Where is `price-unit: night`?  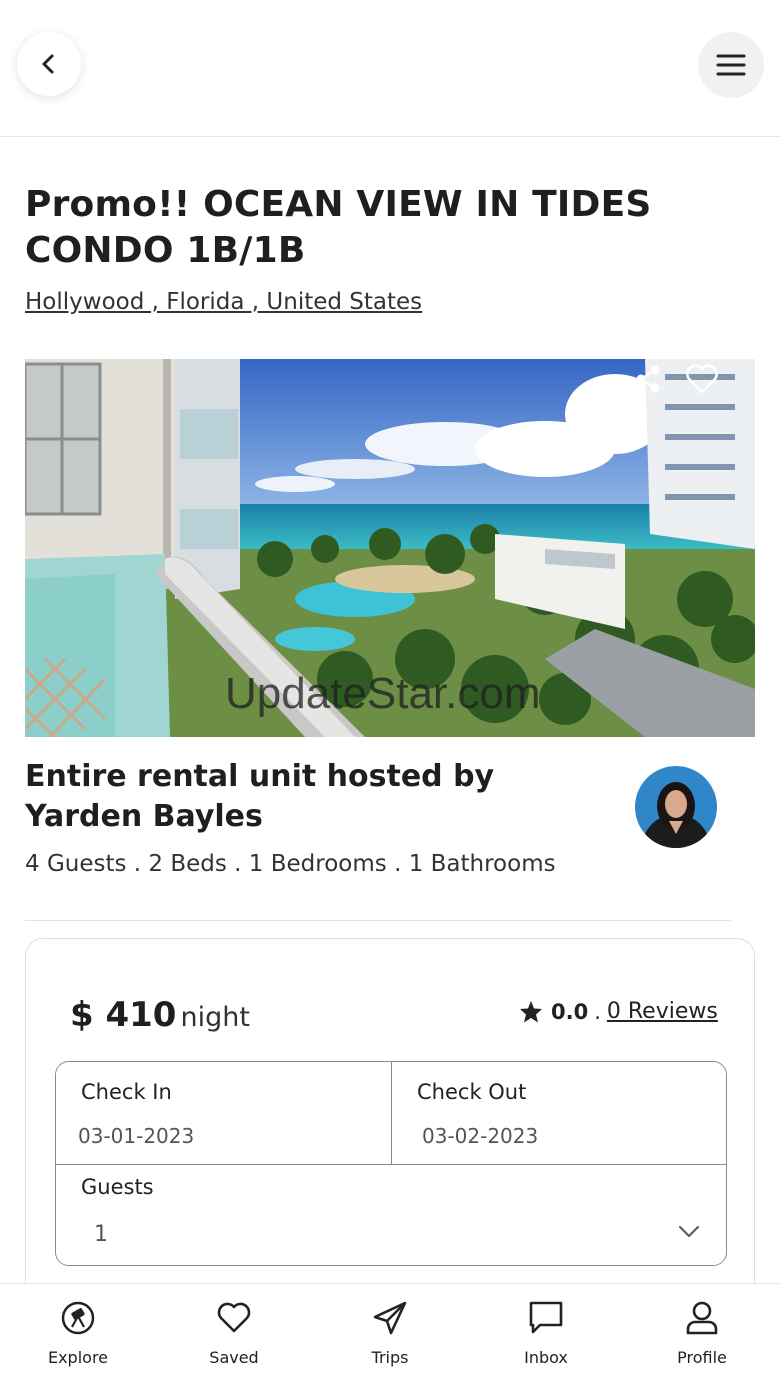 price-unit: night is located at coordinates (215, 1017).